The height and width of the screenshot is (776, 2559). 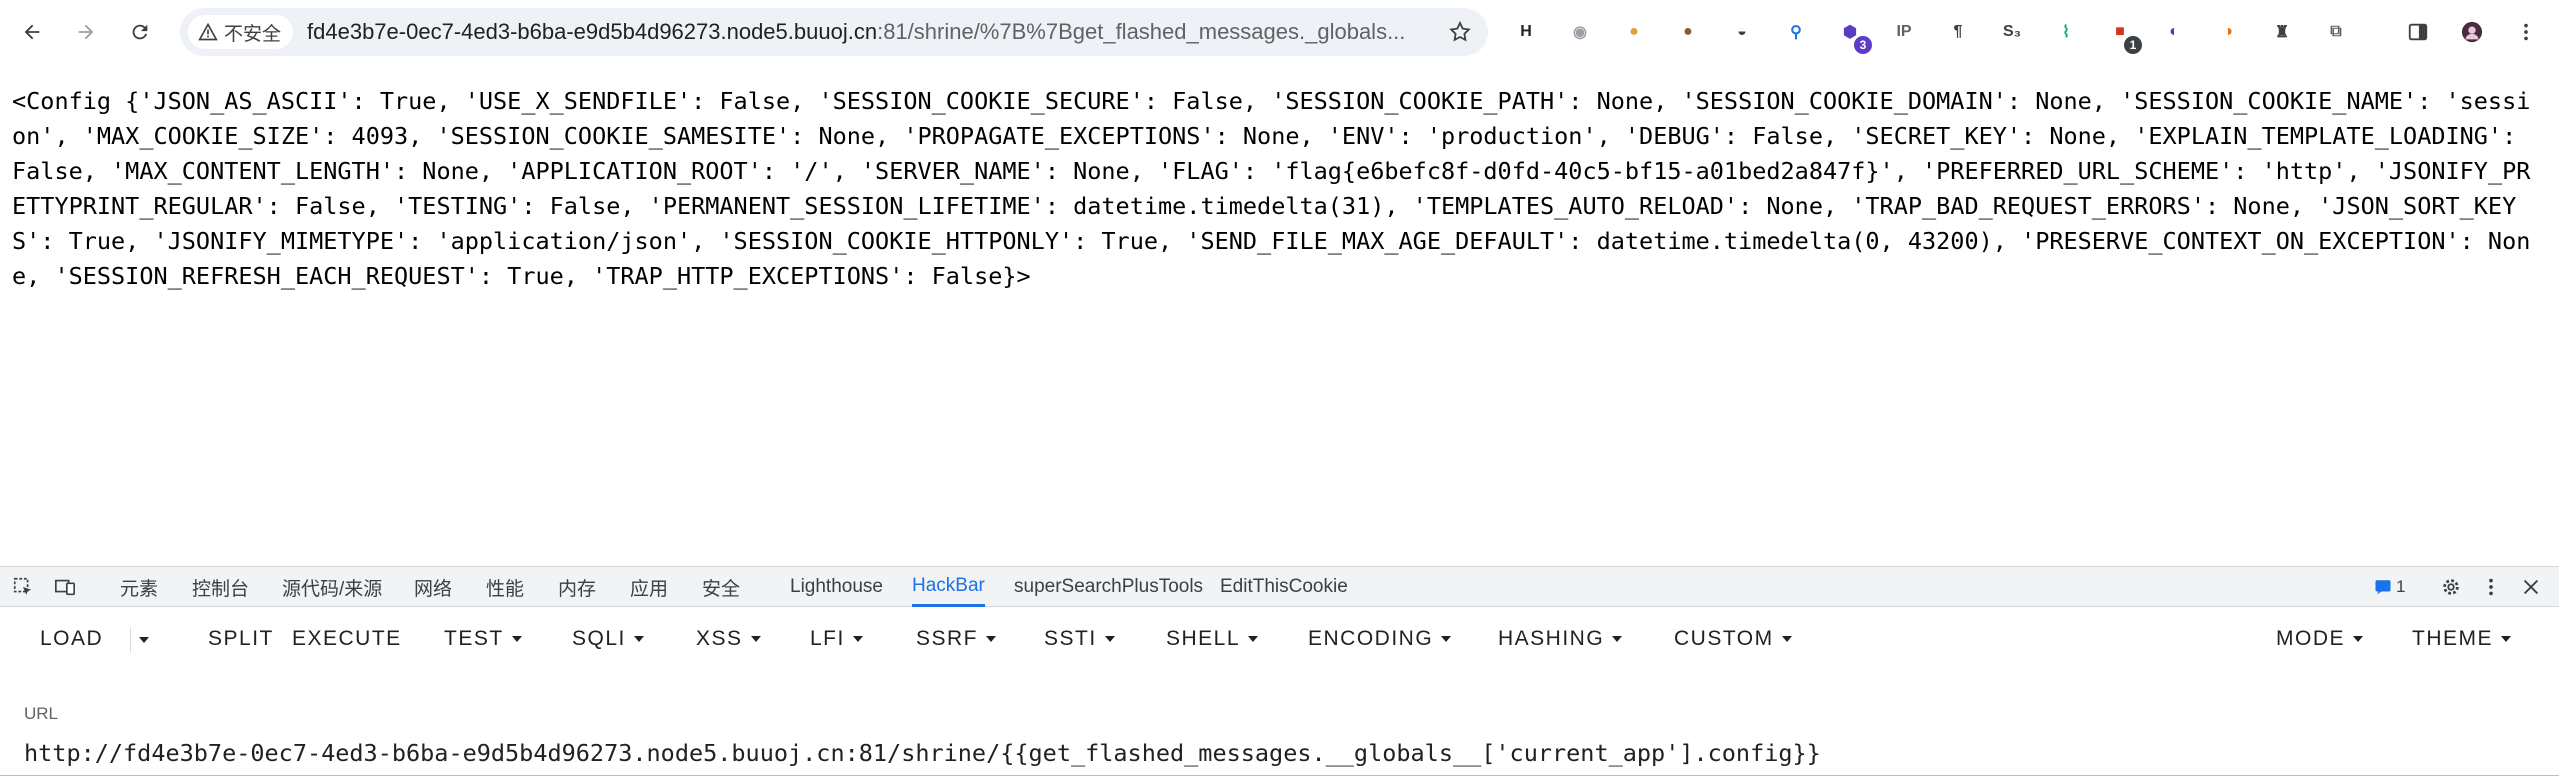 I want to click on hackbar-menu-label: MODE, so click(x=2310, y=638).